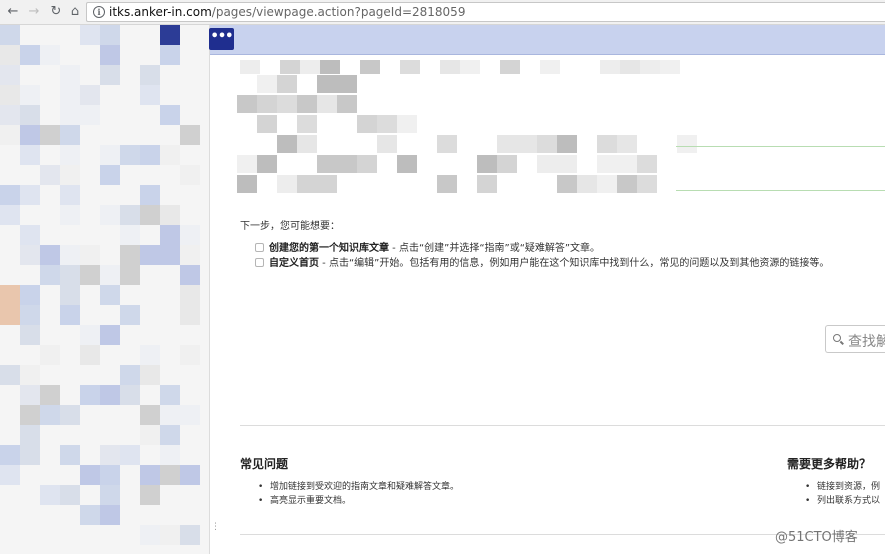 Image resolution: width=885 pixels, height=554 pixels. Describe the element at coordinates (358, 494) in the screenshot. I see `faq-list: 增加链接到受欢迎的指南文章和疑难解答文章。 高亮显示重要文档。` at that location.